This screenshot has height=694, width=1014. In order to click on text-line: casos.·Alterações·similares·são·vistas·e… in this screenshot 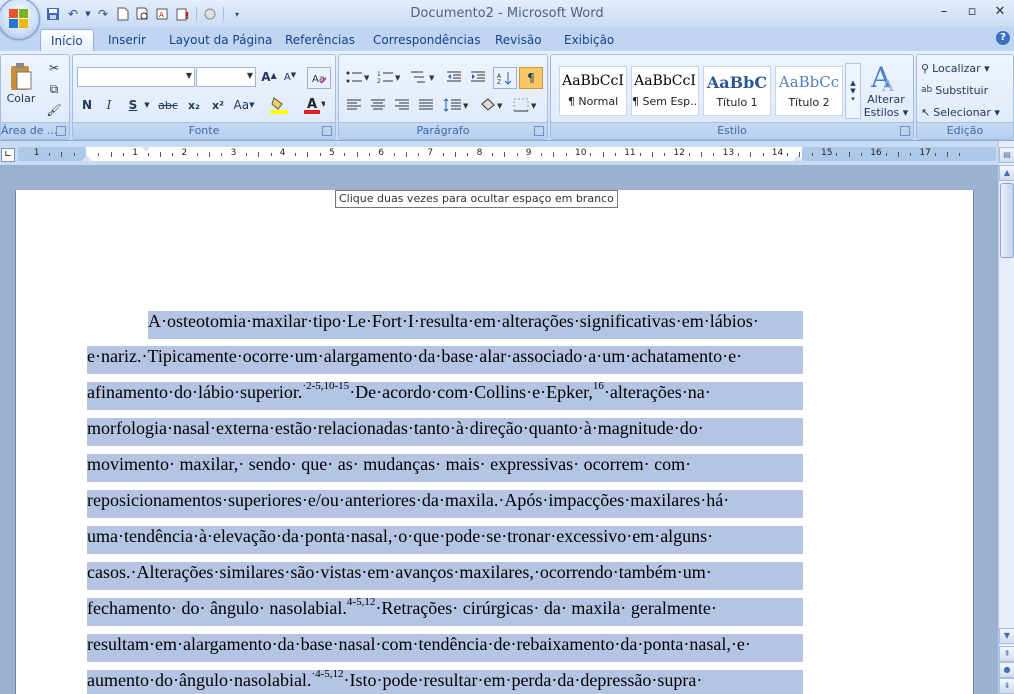, I will do `click(445, 576)`.